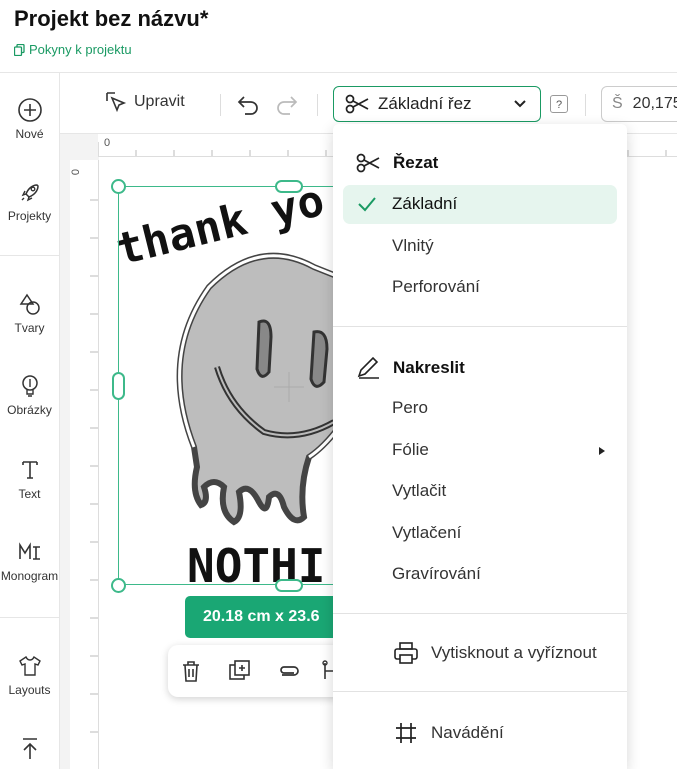  What do you see at coordinates (29, 576) in the screenshot?
I see `sidebar-item-label: Monogram` at bounding box center [29, 576].